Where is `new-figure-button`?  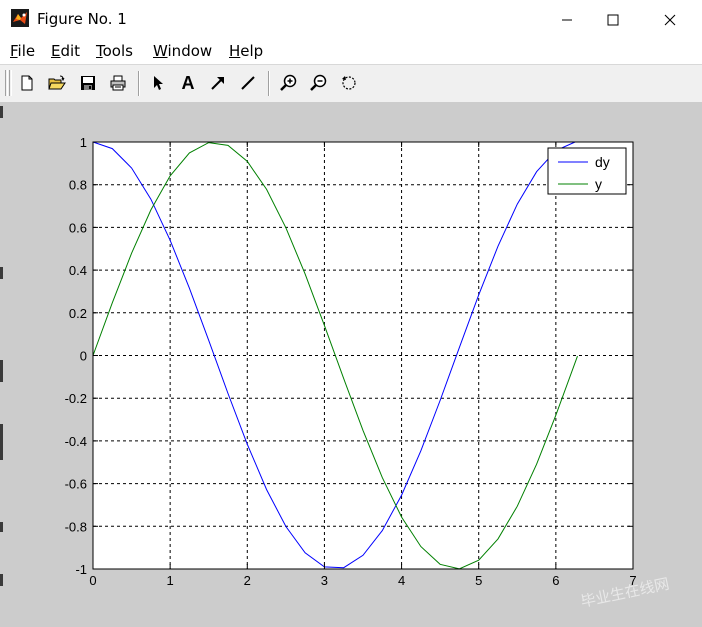
new-figure-button is located at coordinates (27, 83).